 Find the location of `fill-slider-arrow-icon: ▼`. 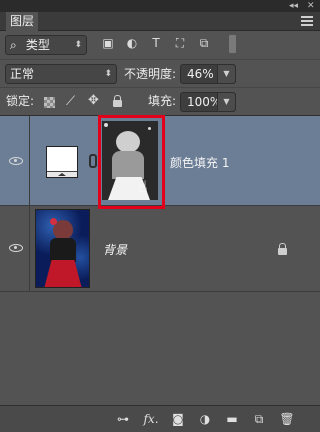

fill-slider-arrow-icon: ▼ is located at coordinates (226, 102).